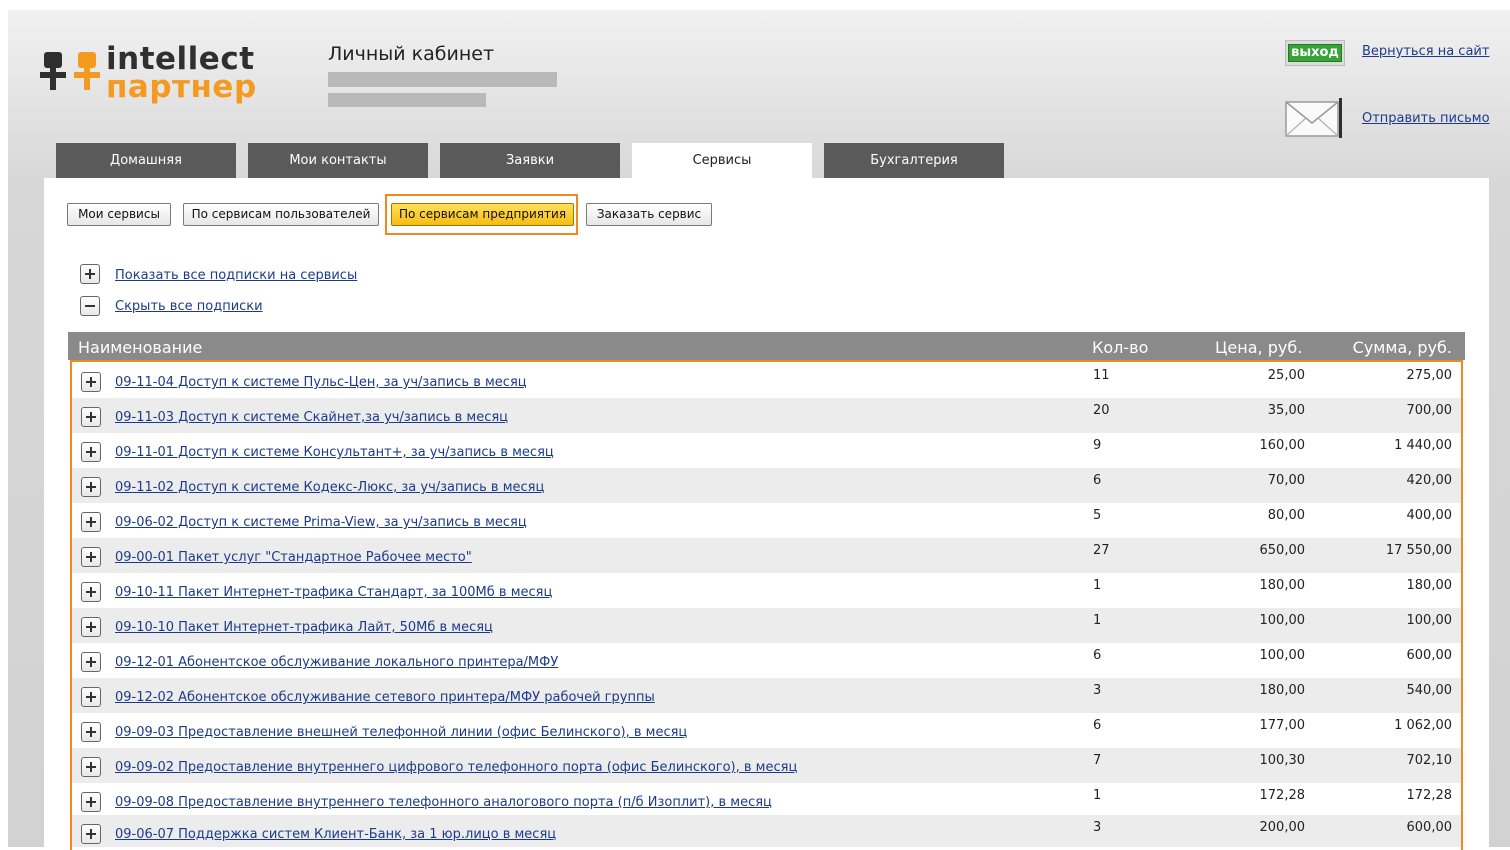 This screenshot has width=1510, height=850. Describe the element at coordinates (482, 214) in the screenshot. I see `by-company-services-button: По сервисам предприятия` at that location.